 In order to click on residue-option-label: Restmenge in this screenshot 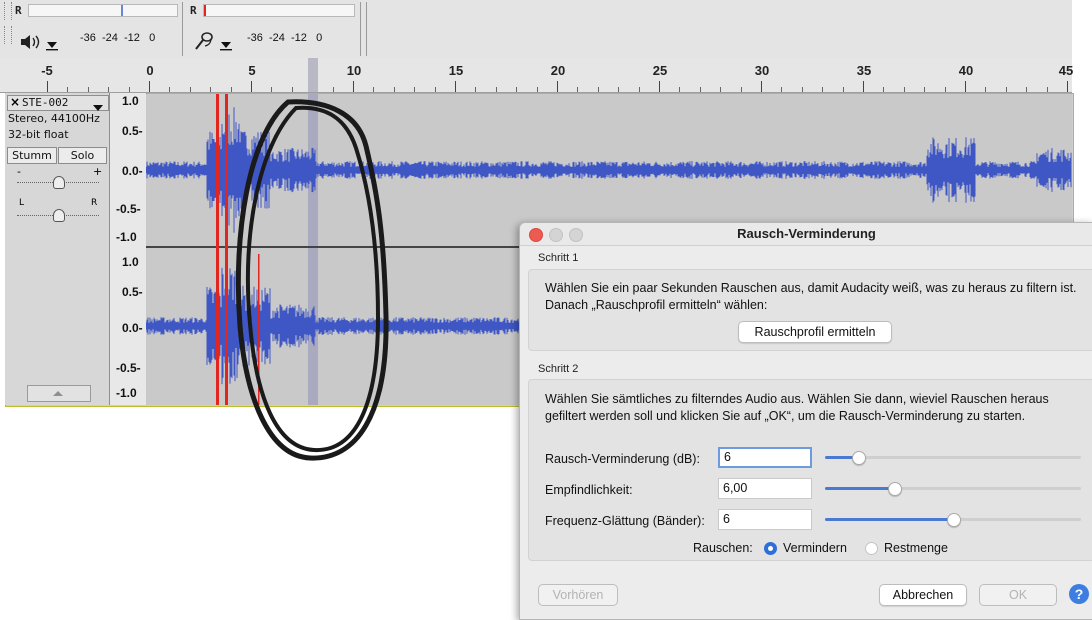, I will do `click(916, 548)`.